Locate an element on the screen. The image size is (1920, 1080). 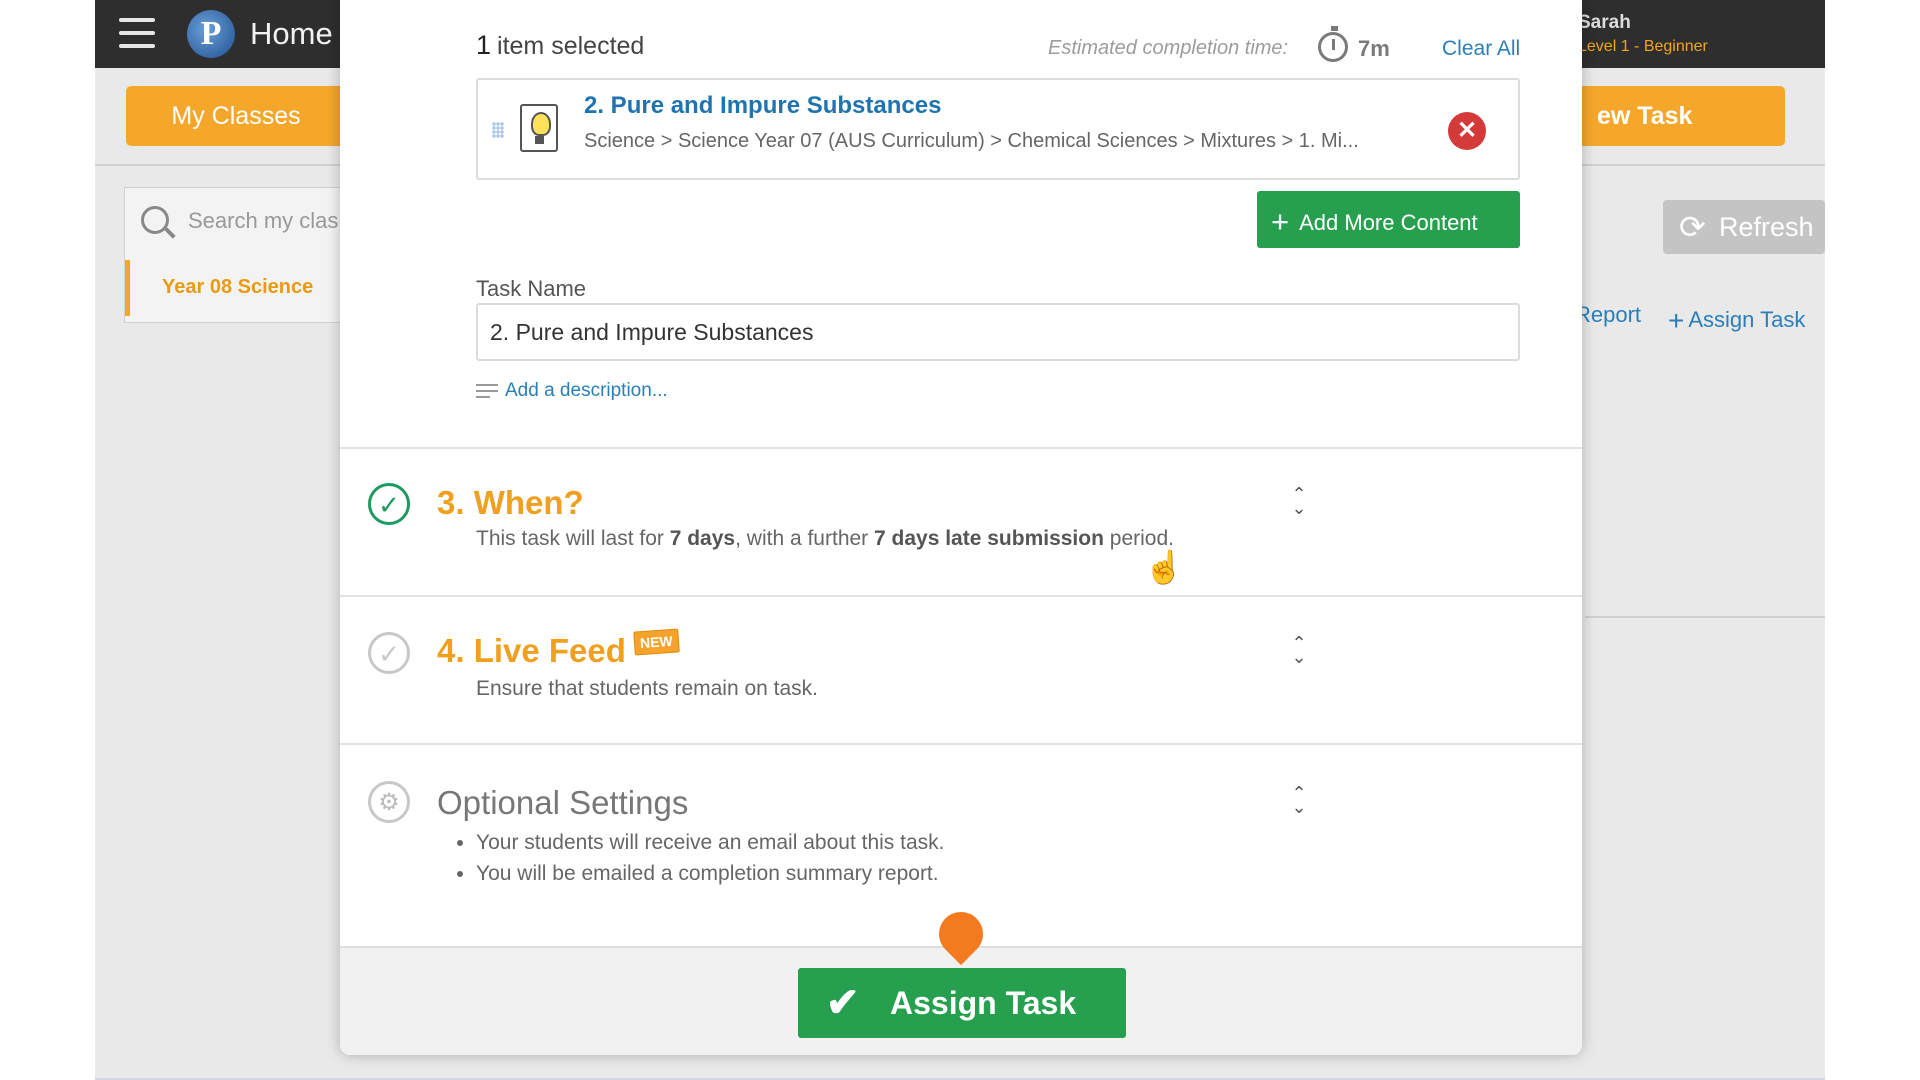
when-late-period: 7 days late submission is located at coordinates (989, 538).